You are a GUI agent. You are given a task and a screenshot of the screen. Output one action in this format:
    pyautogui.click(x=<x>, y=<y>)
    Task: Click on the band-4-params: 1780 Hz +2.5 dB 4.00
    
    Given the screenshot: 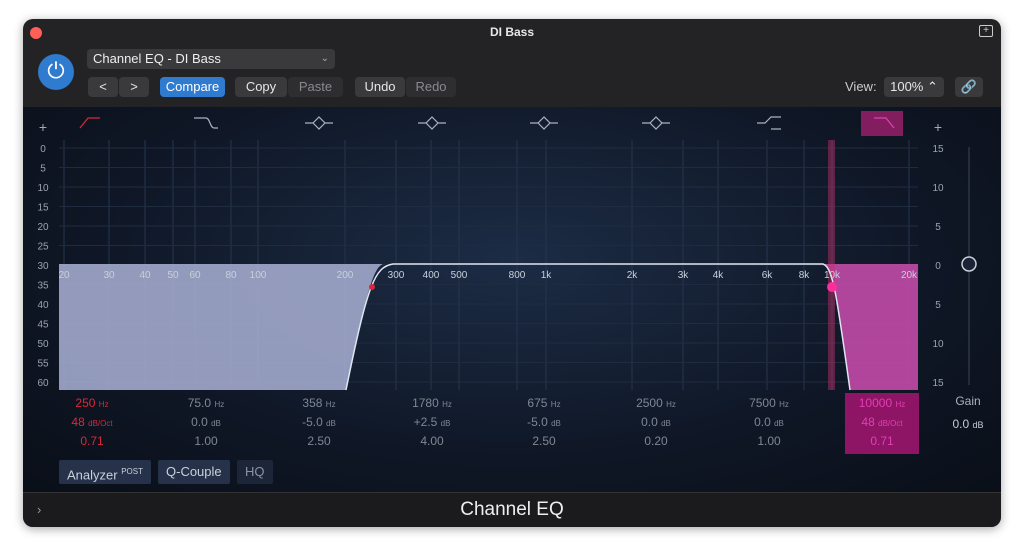 What is the action you would take?
    pyautogui.click(x=432, y=422)
    